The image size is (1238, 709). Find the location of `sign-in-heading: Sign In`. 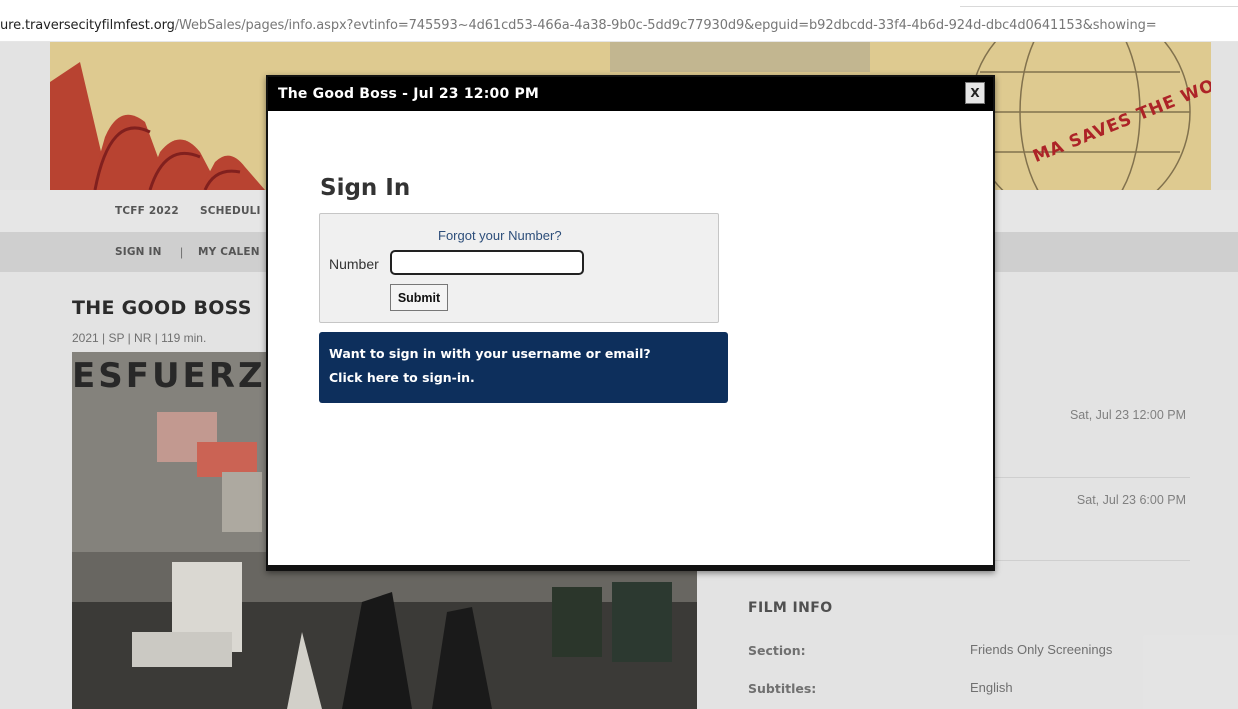

sign-in-heading: Sign In is located at coordinates (365, 188).